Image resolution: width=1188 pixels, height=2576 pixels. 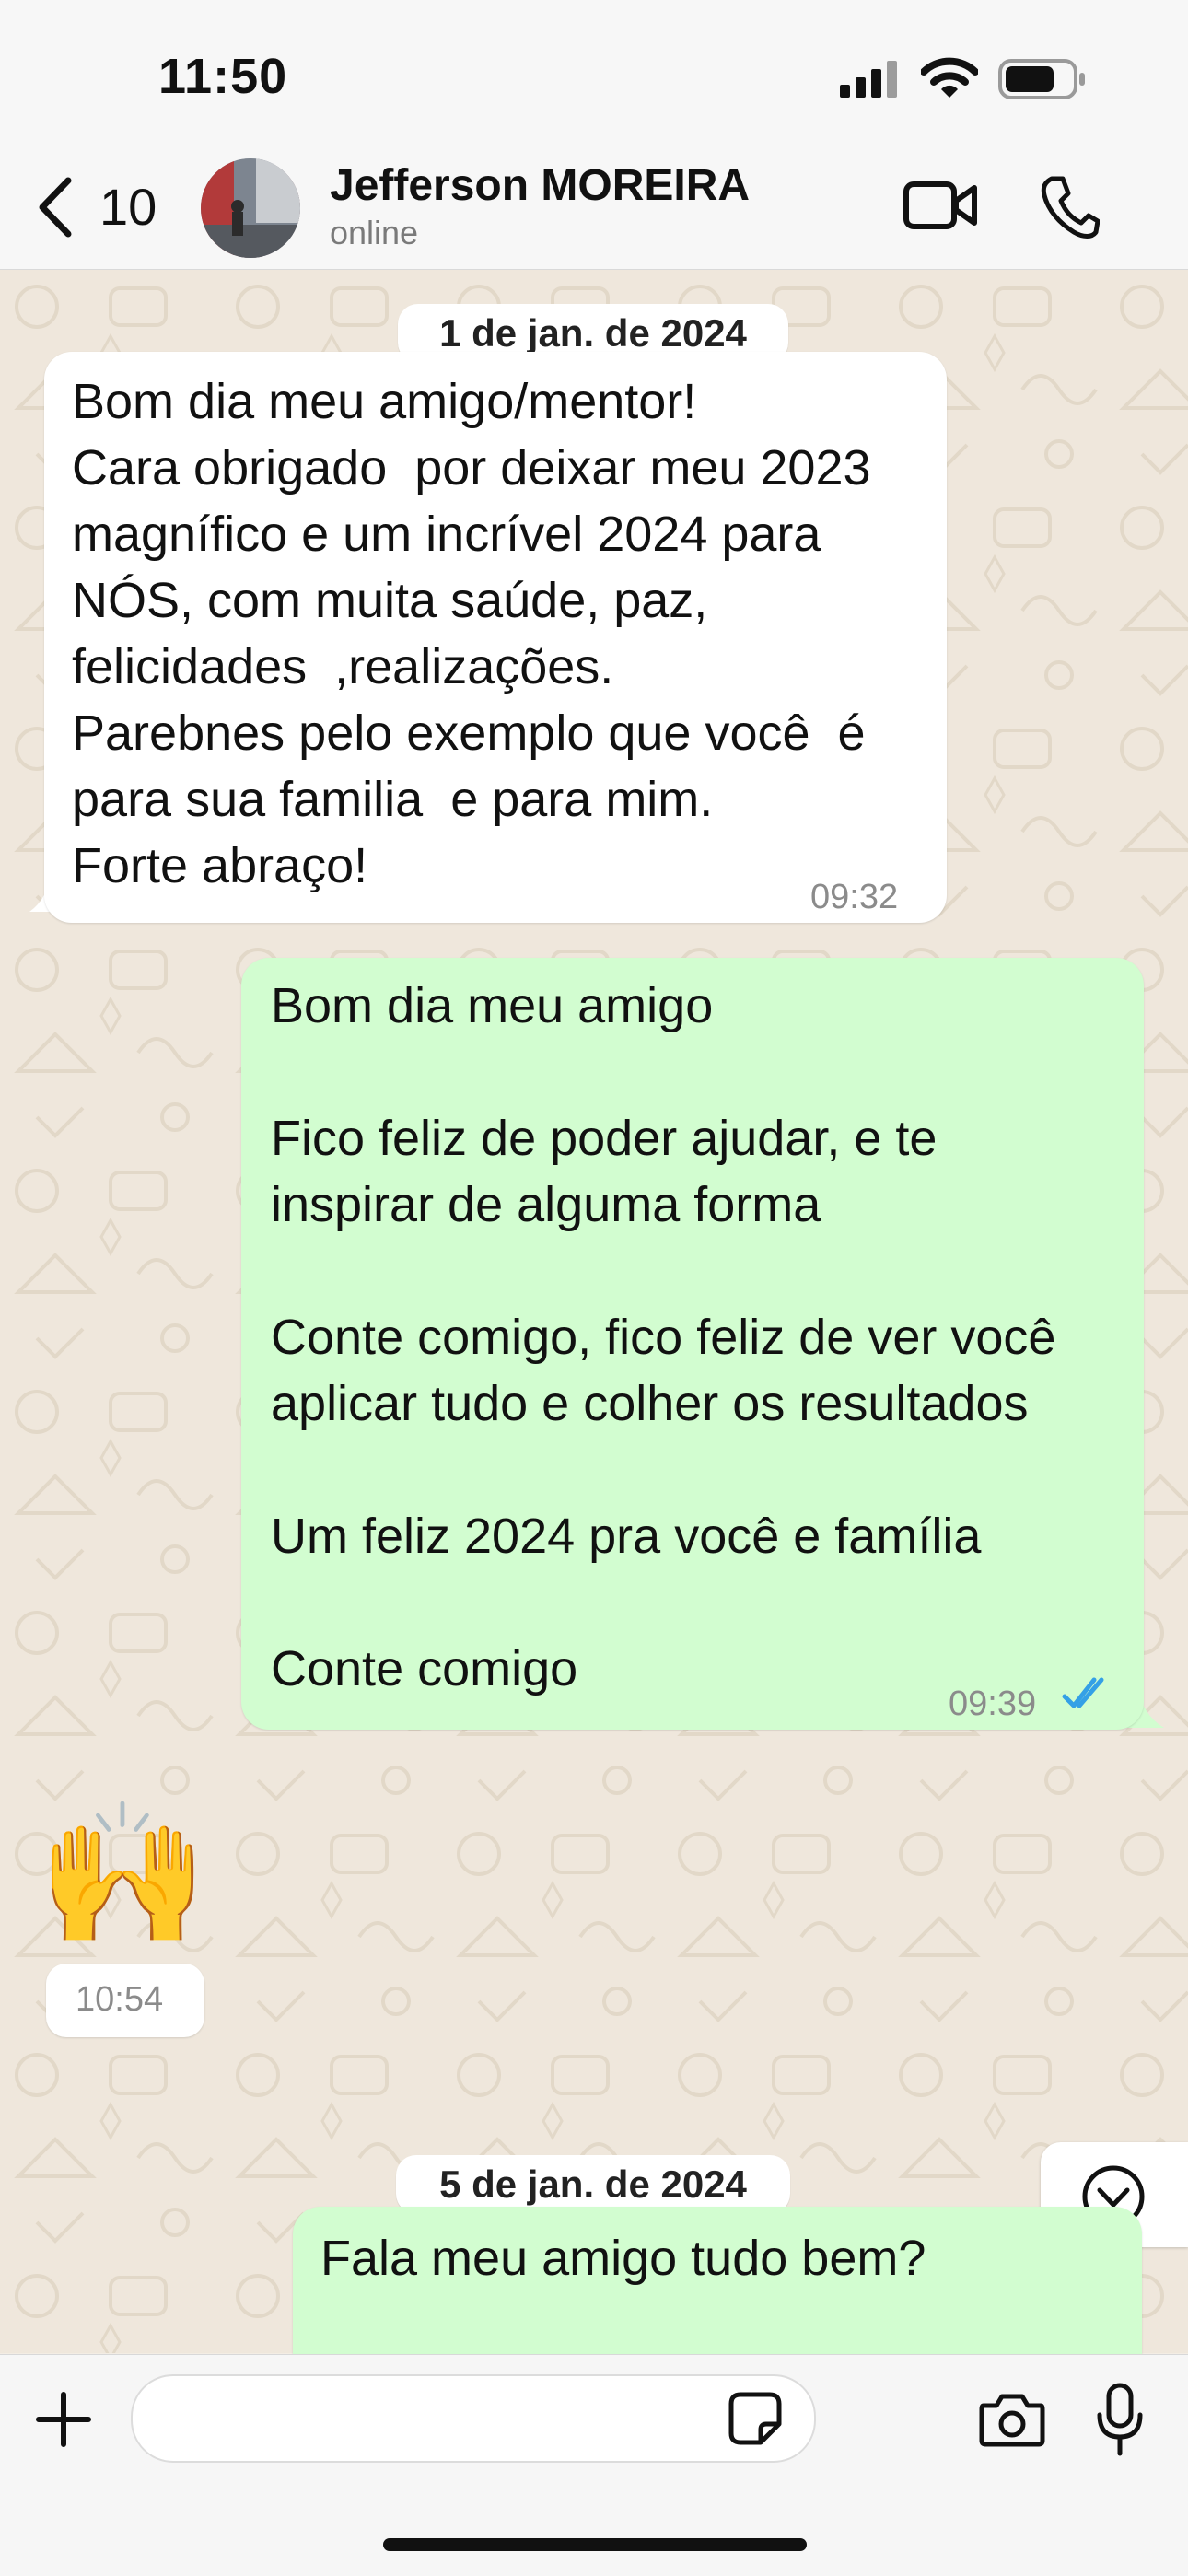 I want to click on home-indicator, so click(x=595, y=2544).